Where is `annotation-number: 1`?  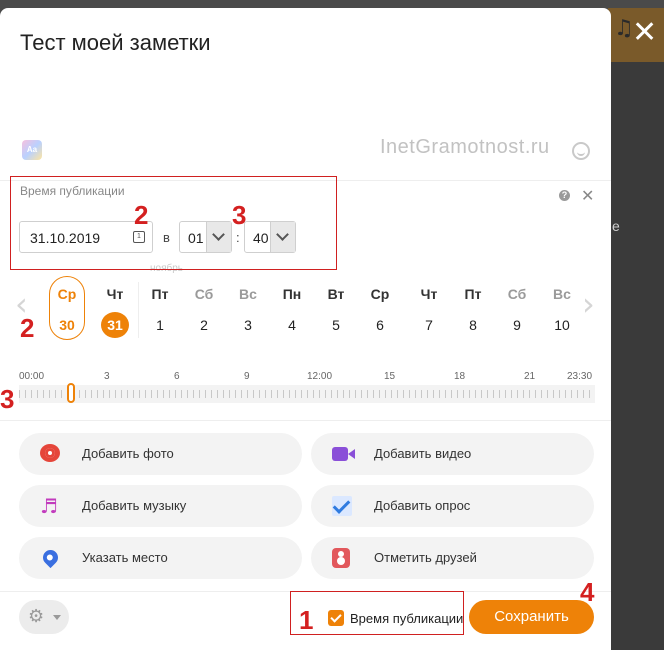
annotation-number: 1 is located at coordinates (306, 620).